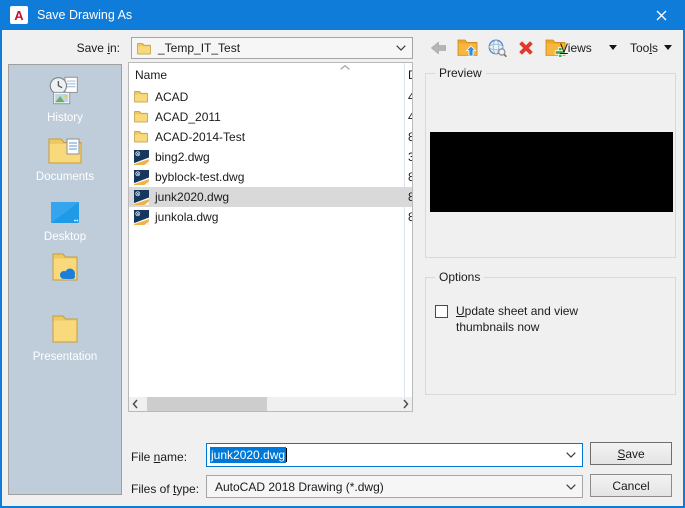  I want to click on folder-up-icon, so click(467, 48).